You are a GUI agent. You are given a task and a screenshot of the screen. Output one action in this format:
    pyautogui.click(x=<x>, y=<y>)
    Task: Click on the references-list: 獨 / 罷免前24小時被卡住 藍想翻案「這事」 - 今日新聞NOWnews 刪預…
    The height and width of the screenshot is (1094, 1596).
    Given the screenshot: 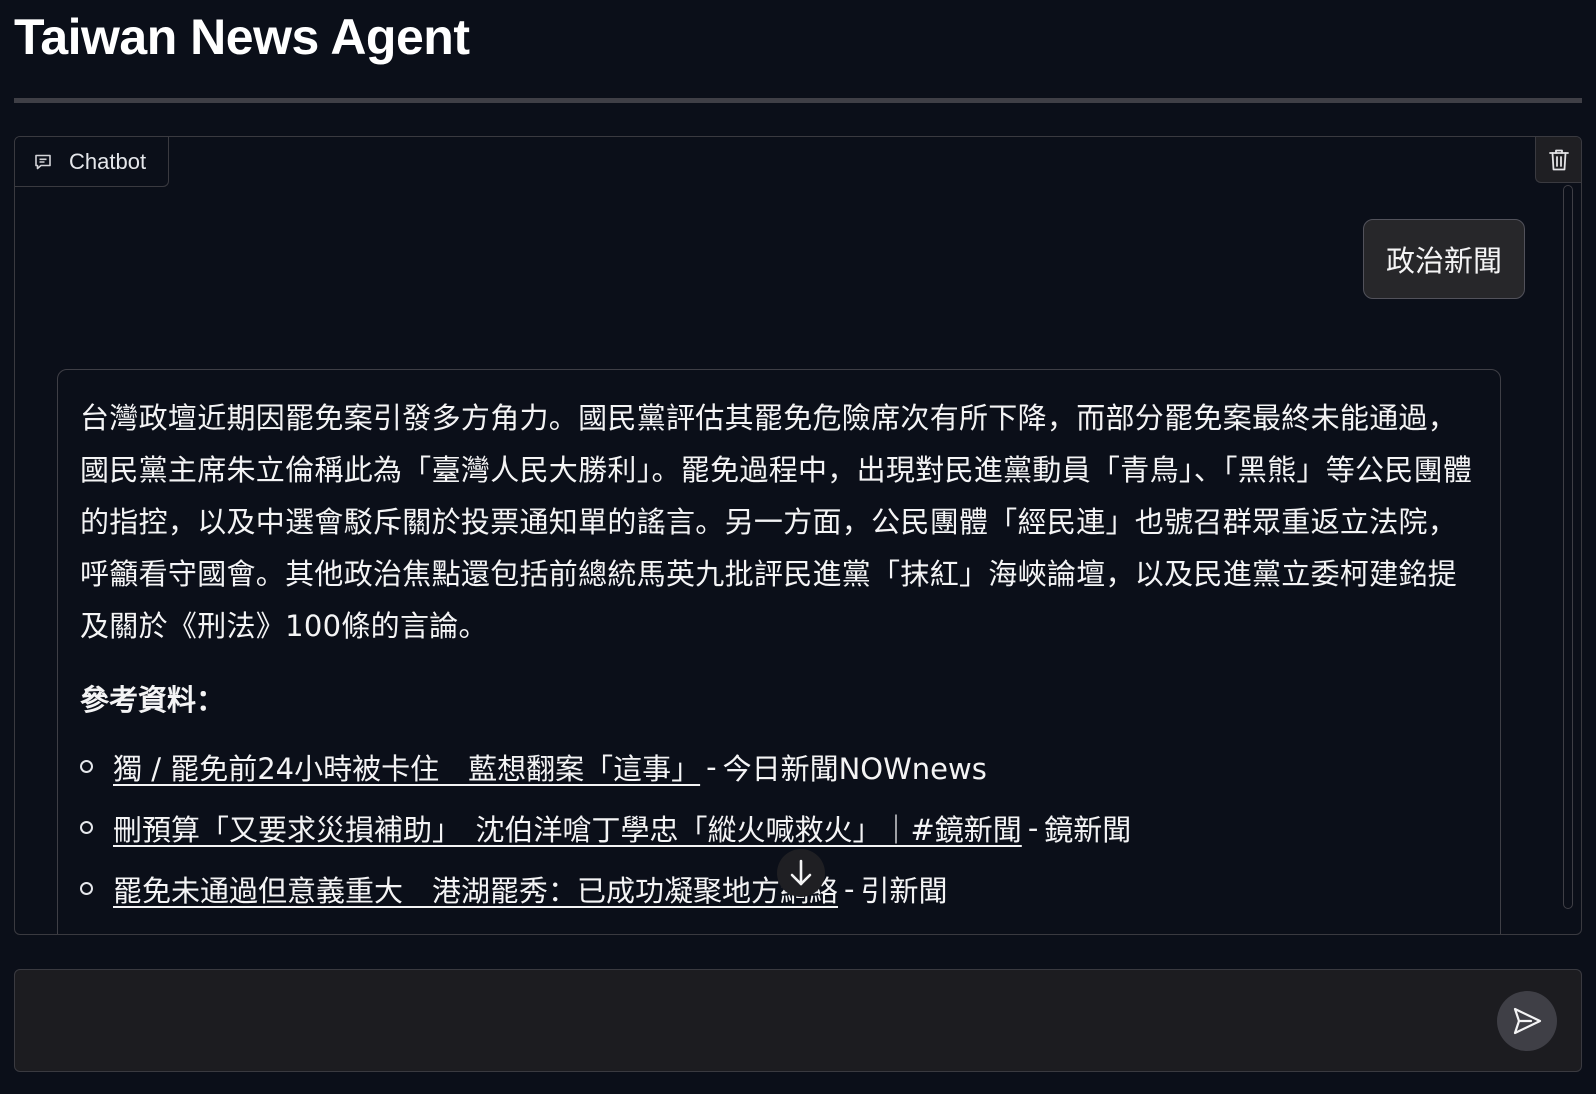 What is the action you would take?
    pyautogui.click(x=779, y=827)
    